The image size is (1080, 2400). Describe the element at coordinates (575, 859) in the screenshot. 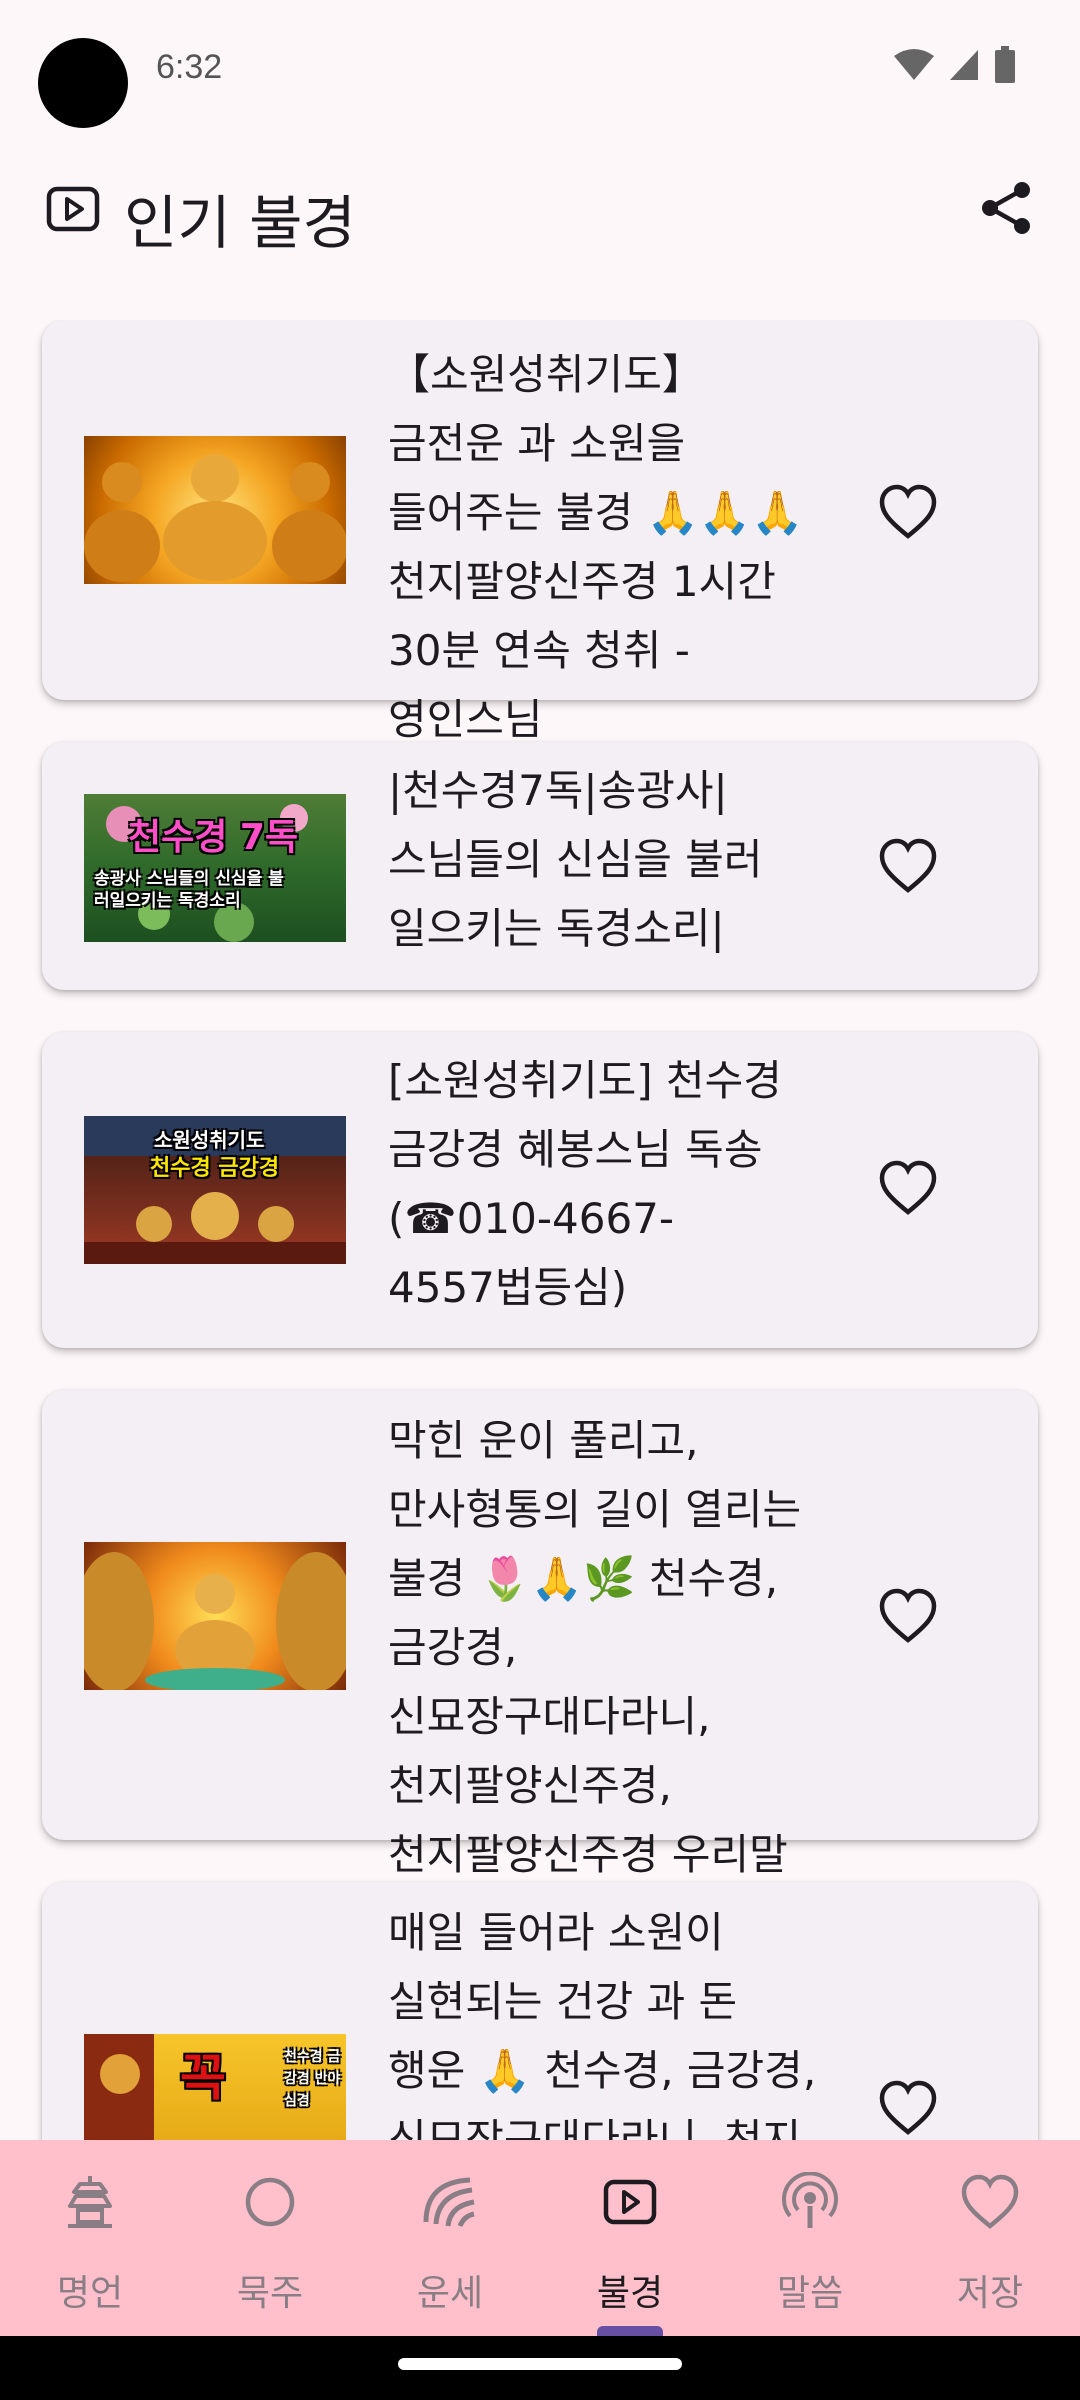

I see `video-title: |천수경7독|송광사|스님들의 신심을 불러 일으키는 독경소리|` at that location.